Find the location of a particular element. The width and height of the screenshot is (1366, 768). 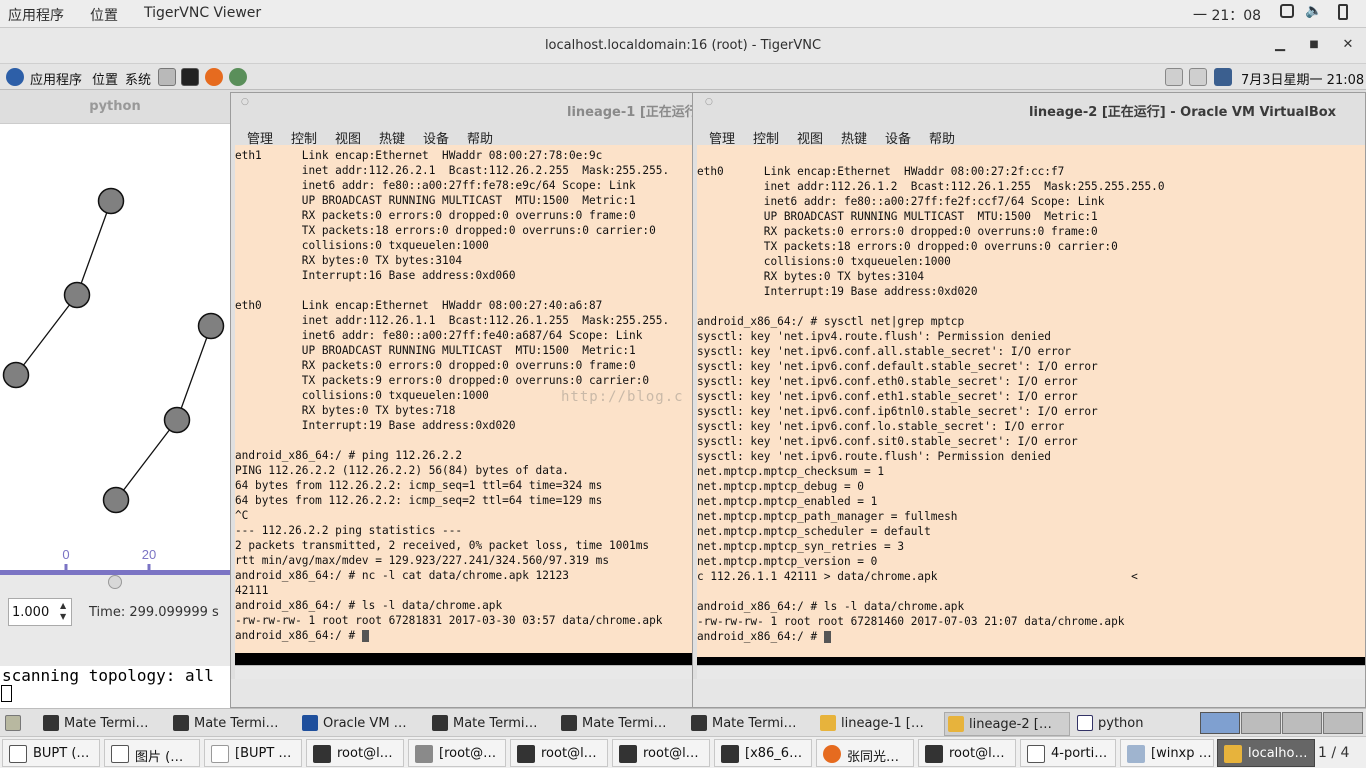

python-controls: 1.000 ▲ ▼ Time: 299.099999 s is located at coordinates (115, 618).